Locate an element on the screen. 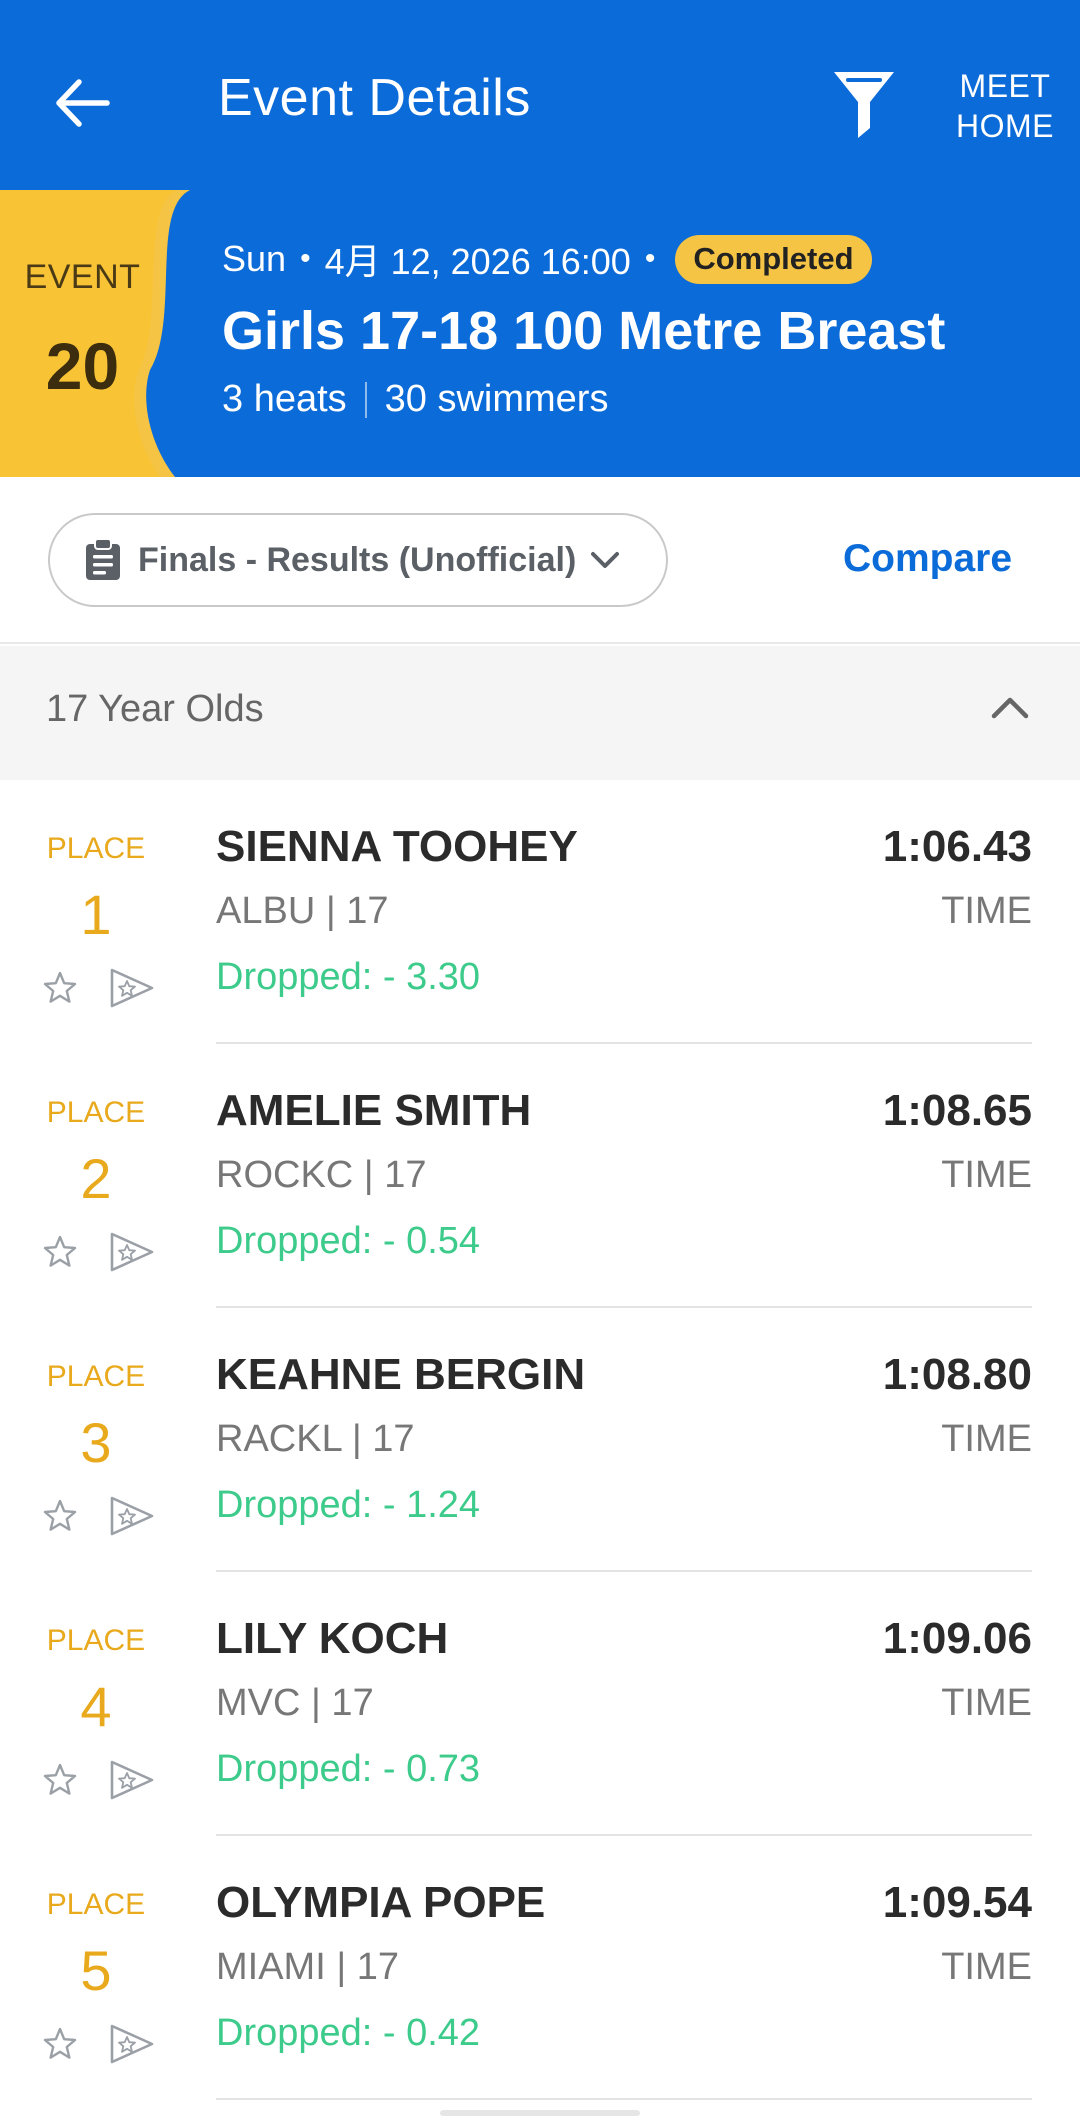 The image size is (1080, 2123). swimmer-name: OLYMPIA POPE is located at coordinates (380, 1903).